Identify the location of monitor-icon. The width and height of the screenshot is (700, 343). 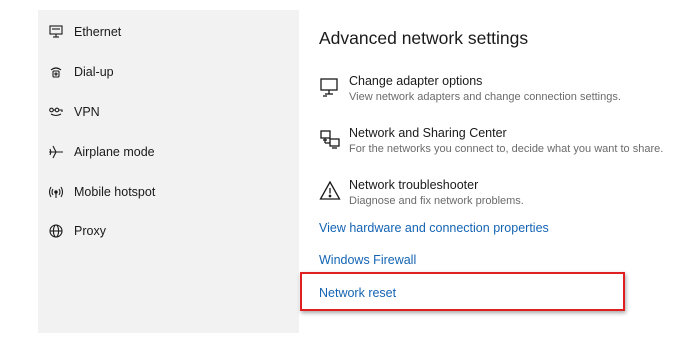
(330, 87).